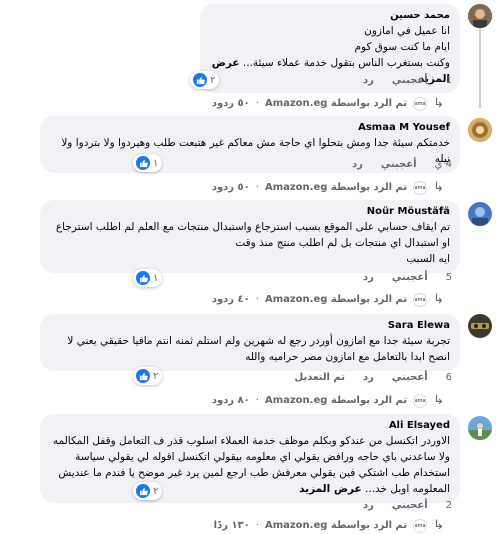 Image resolution: width=500 pixels, height=534 pixels. Describe the element at coordinates (330, 489) in the screenshot. I see `see-more-link: عرض المزيد` at that location.